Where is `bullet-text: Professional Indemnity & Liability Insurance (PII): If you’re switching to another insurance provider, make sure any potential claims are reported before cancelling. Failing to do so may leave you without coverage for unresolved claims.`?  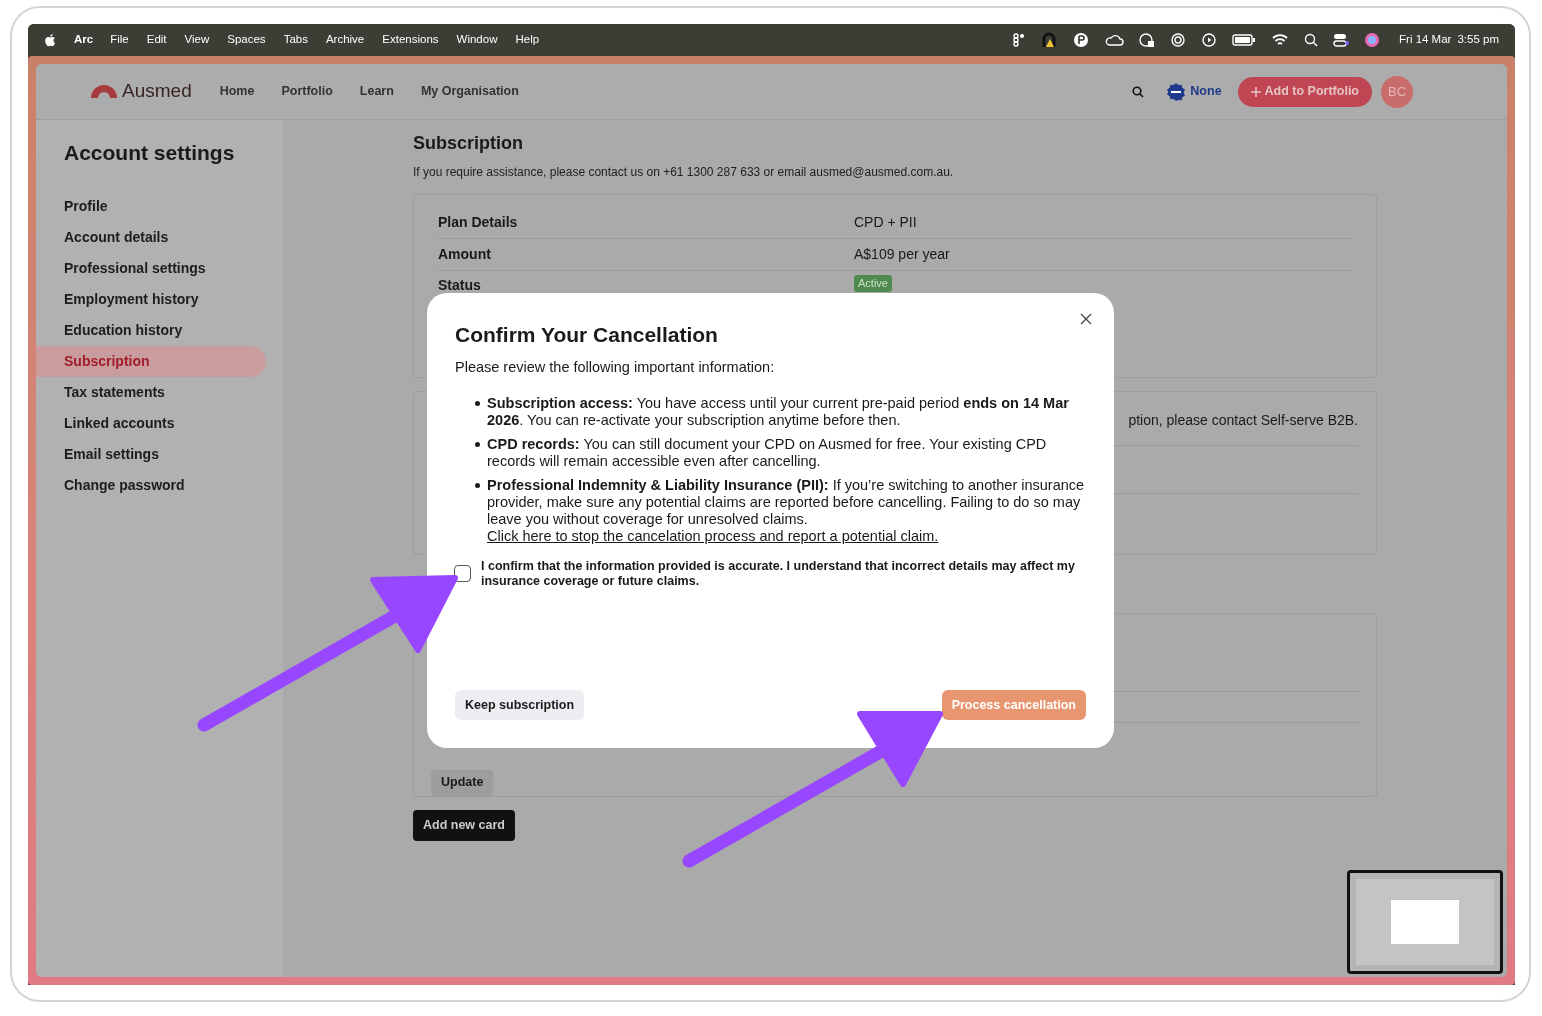 bullet-text: Professional Indemnity & Liability Insurance (PII): If you’re switching to another insurance provider, make sure any potential claims are reported before cancelling. Failing to do so may leave you without coverage for unresolved claims. is located at coordinates (786, 502).